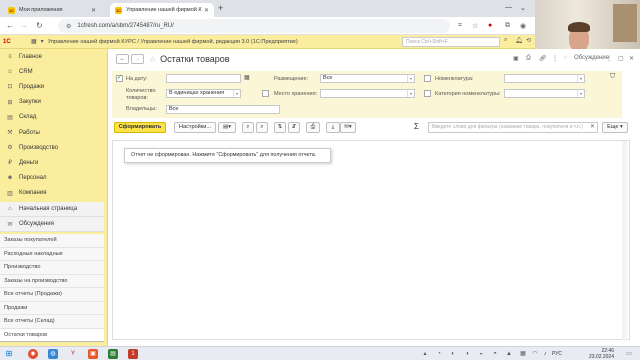 Image resolution: width=640 pixels, height=360 pixels. What do you see at coordinates (227, 127) in the screenshot?
I see `variants-button: ▤▾` at bounding box center [227, 127].